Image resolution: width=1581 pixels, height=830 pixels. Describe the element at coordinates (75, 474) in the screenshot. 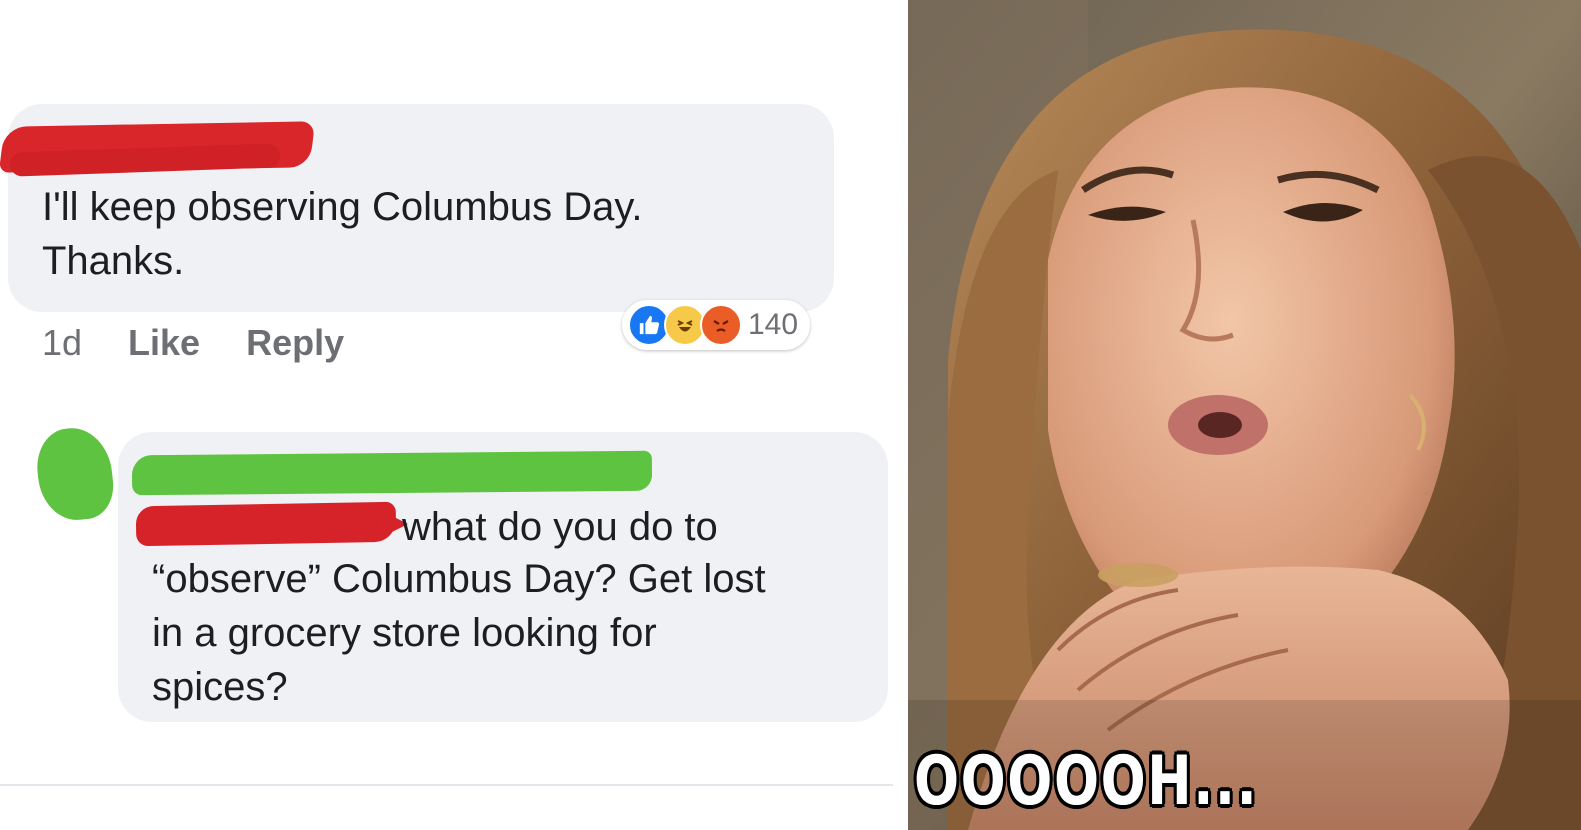

I see `redacted-avatar` at that location.